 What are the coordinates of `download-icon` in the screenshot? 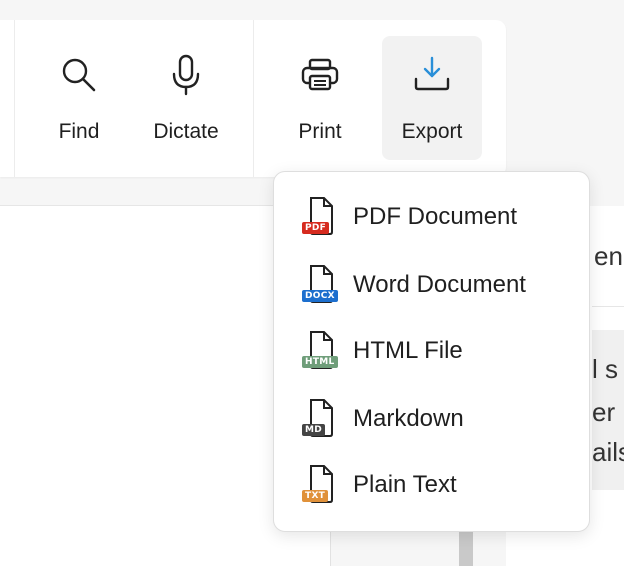 It's located at (432, 75).